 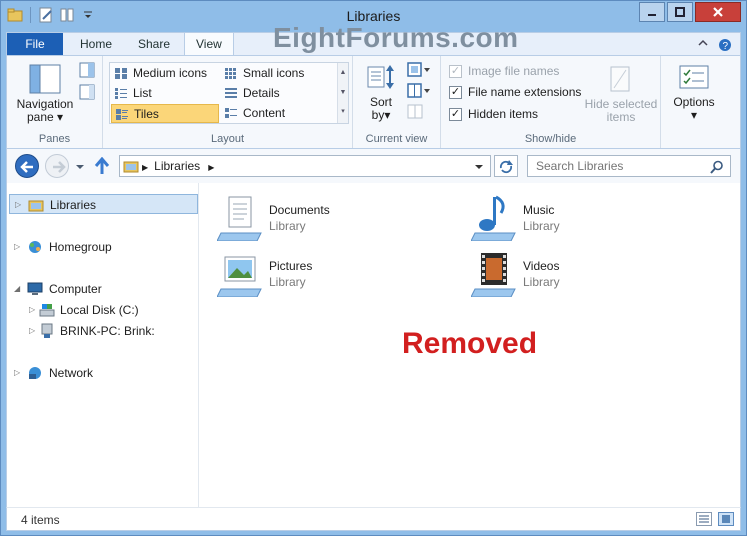 What do you see at coordinates (299, 210) in the screenshot?
I see `tile-documents-name: Documents` at bounding box center [299, 210].